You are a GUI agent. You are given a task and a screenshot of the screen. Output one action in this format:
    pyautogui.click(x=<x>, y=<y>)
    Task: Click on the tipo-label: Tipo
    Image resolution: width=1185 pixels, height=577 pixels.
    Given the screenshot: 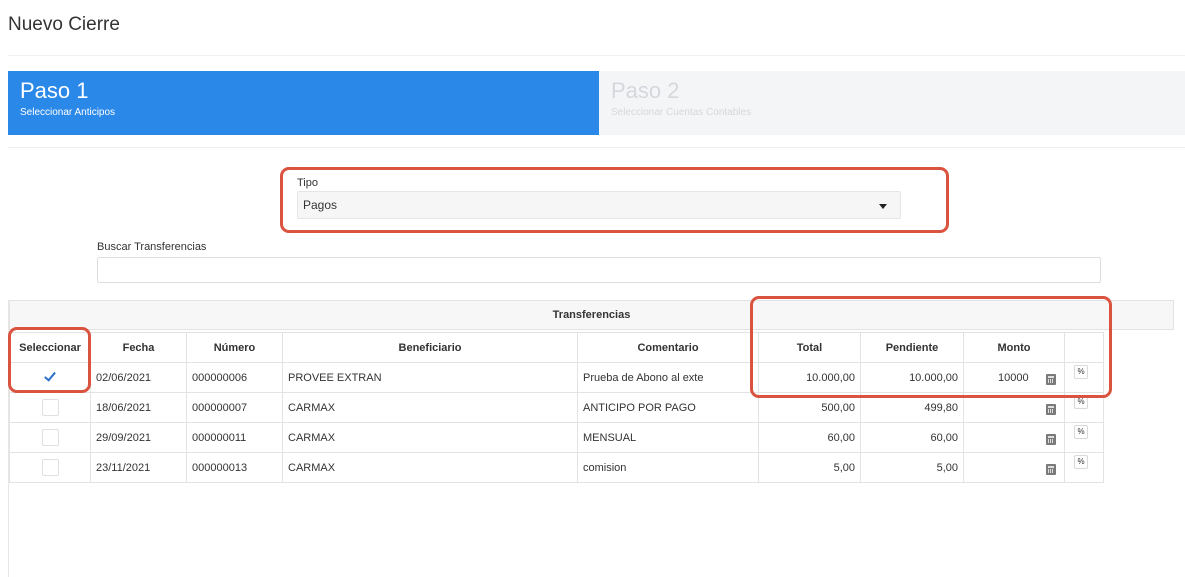 What is the action you would take?
    pyautogui.click(x=307, y=183)
    